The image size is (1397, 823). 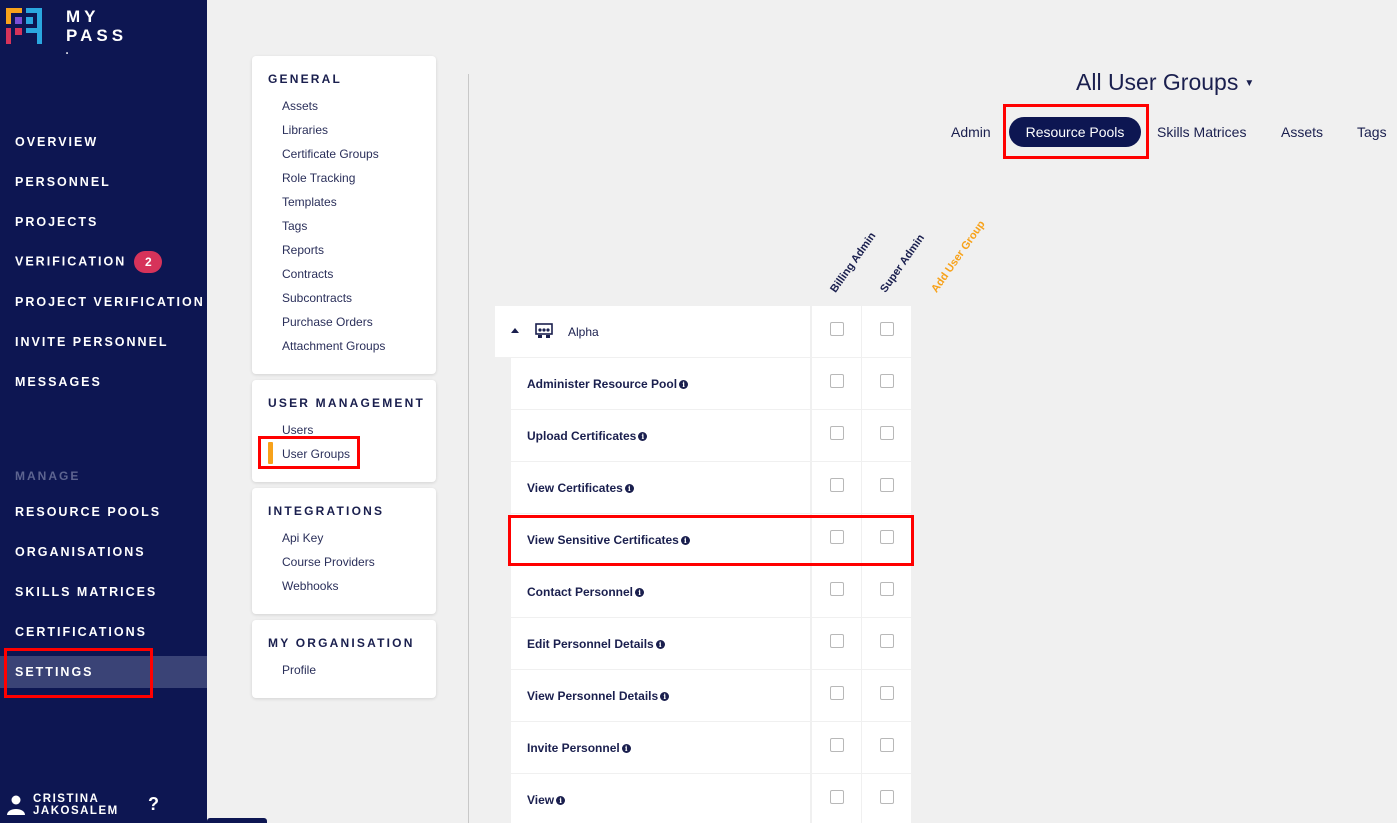 I want to click on integrations-title: INTEGRATIONS, so click(x=326, y=511).